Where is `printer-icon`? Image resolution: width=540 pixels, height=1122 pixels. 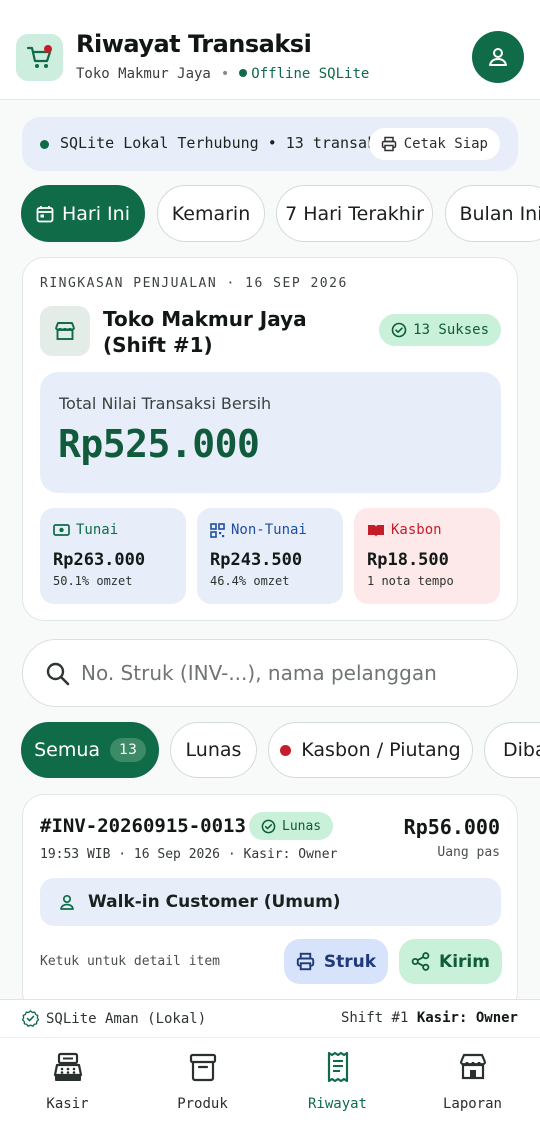
printer-icon is located at coordinates (388, 144).